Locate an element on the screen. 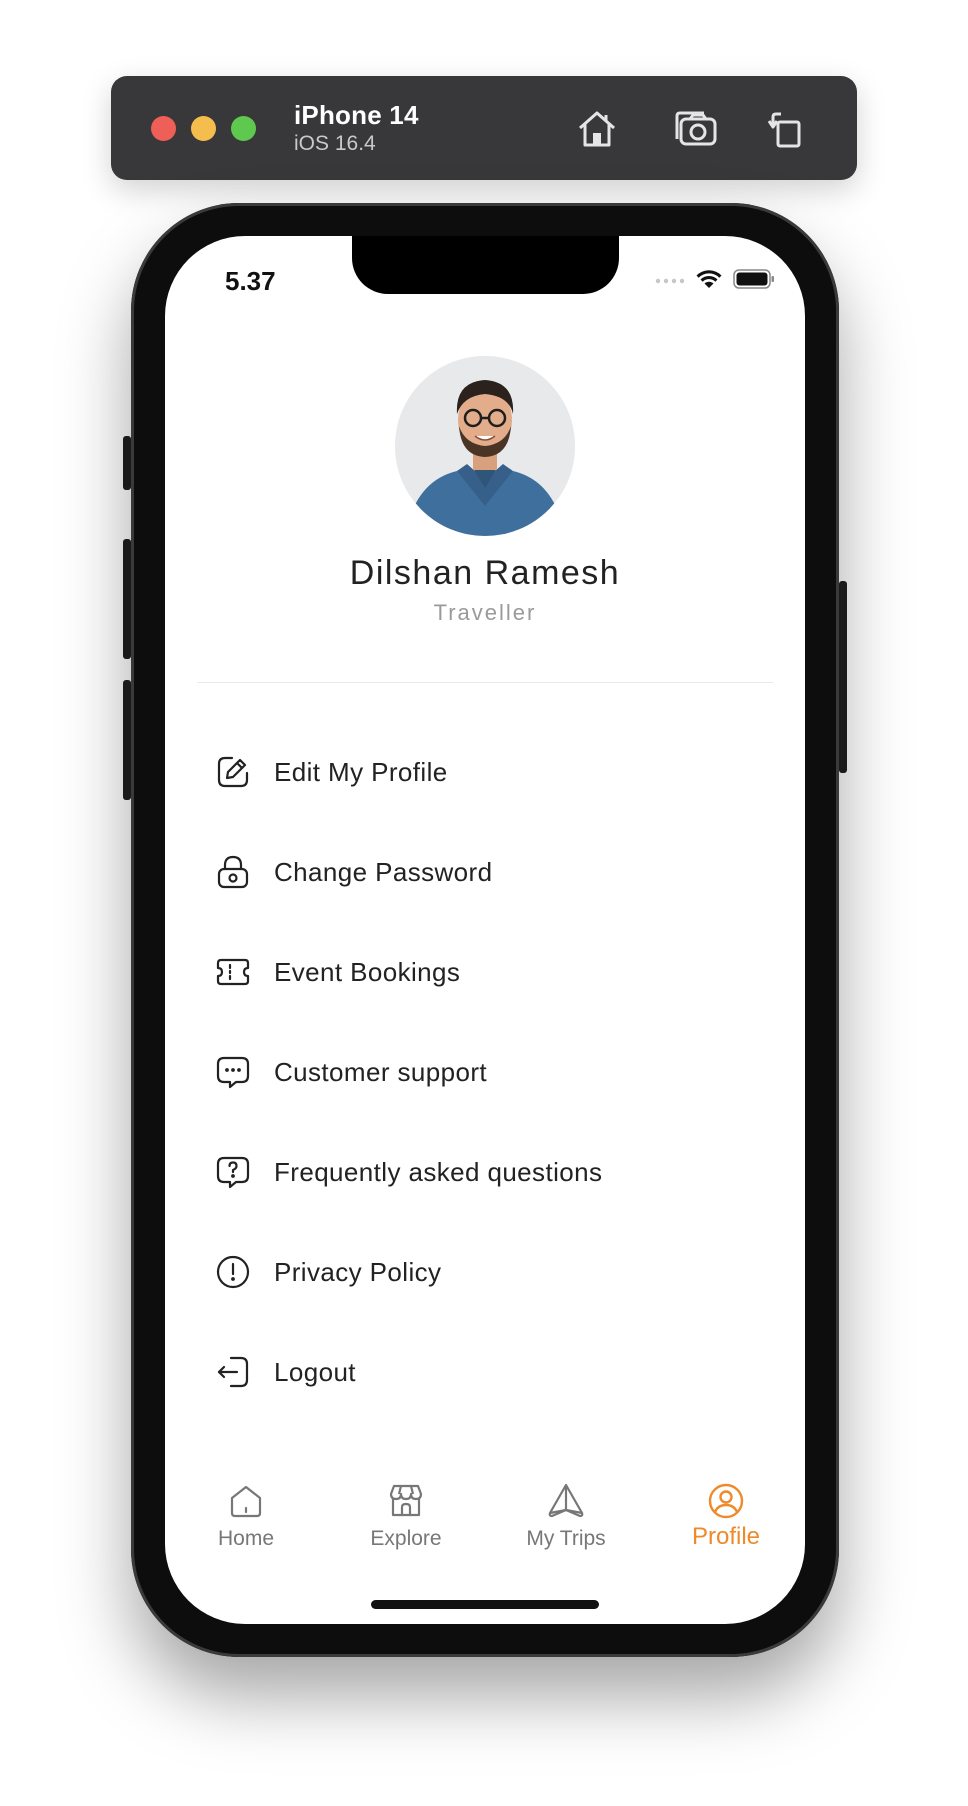 This screenshot has height=1806, width=968. volume-down-button is located at coordinates (127, 740).